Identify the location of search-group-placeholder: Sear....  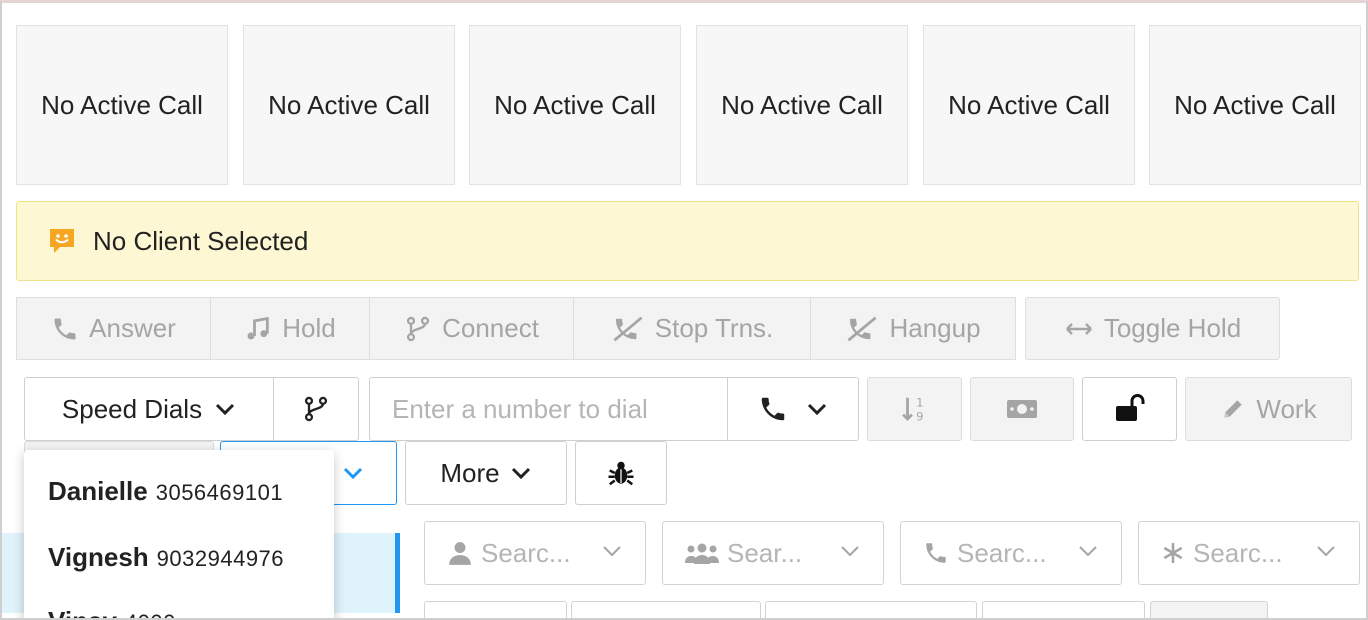
(765, 552).